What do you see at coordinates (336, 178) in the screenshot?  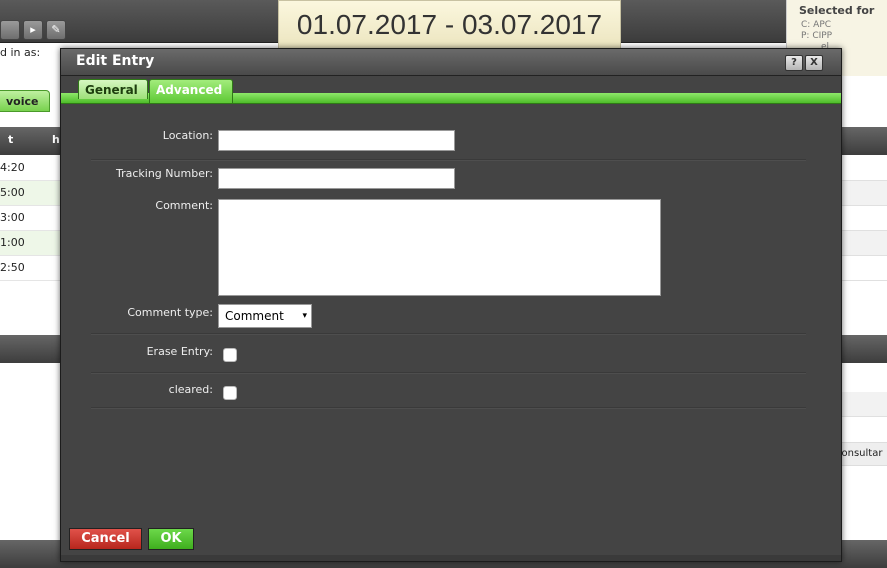 I see `tracking-number-input` at bounding box center [336, 178].